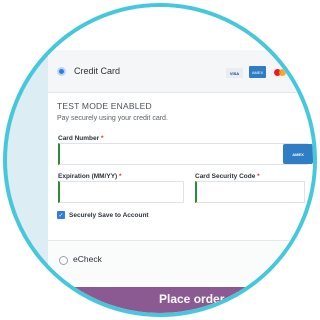  Describe the element at coordinates (250, 192) in the screenshot. I see `security-code-input` at that location.